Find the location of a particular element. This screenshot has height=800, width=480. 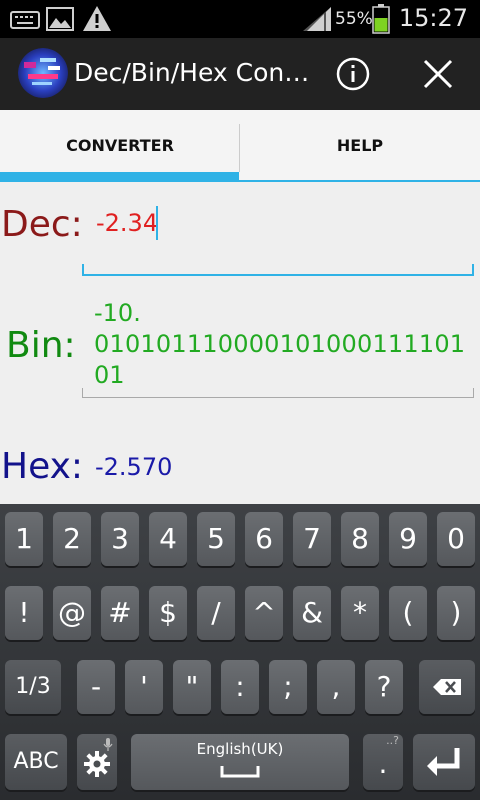

key-3: 3 is located at coordinates (120, 539).